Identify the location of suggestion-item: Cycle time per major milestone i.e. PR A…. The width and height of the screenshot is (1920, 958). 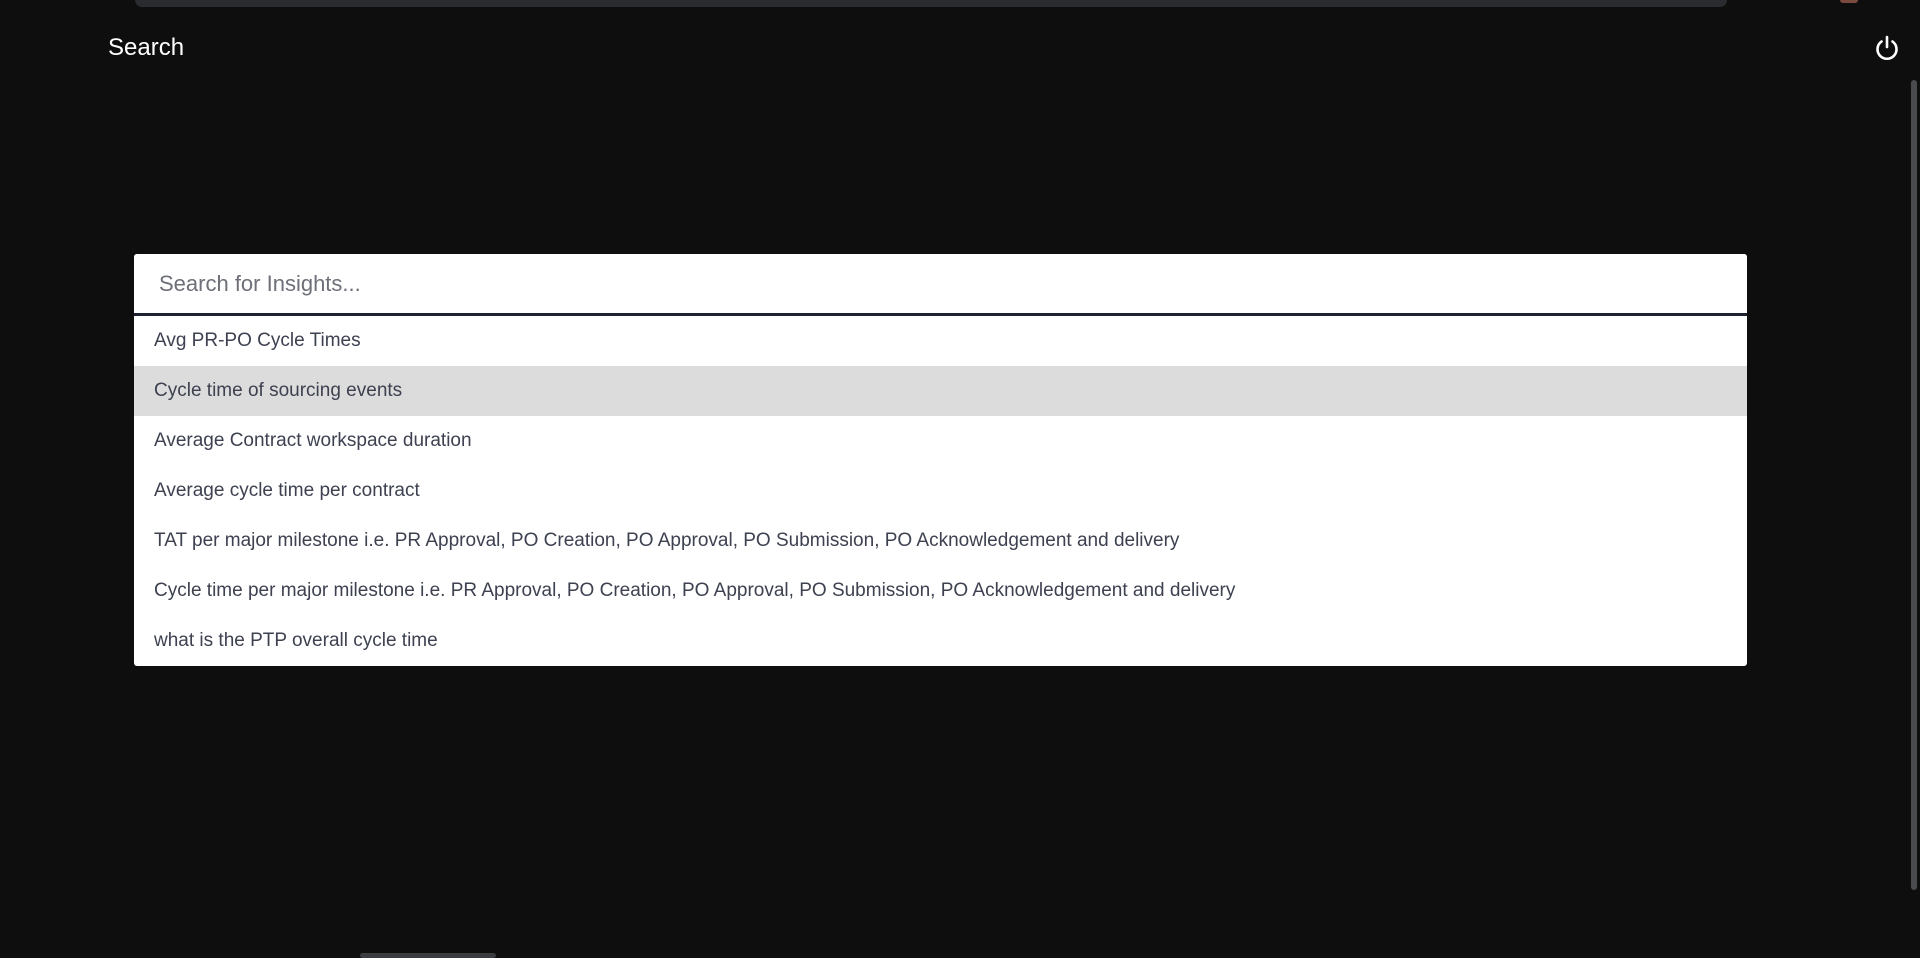
(940, 591).